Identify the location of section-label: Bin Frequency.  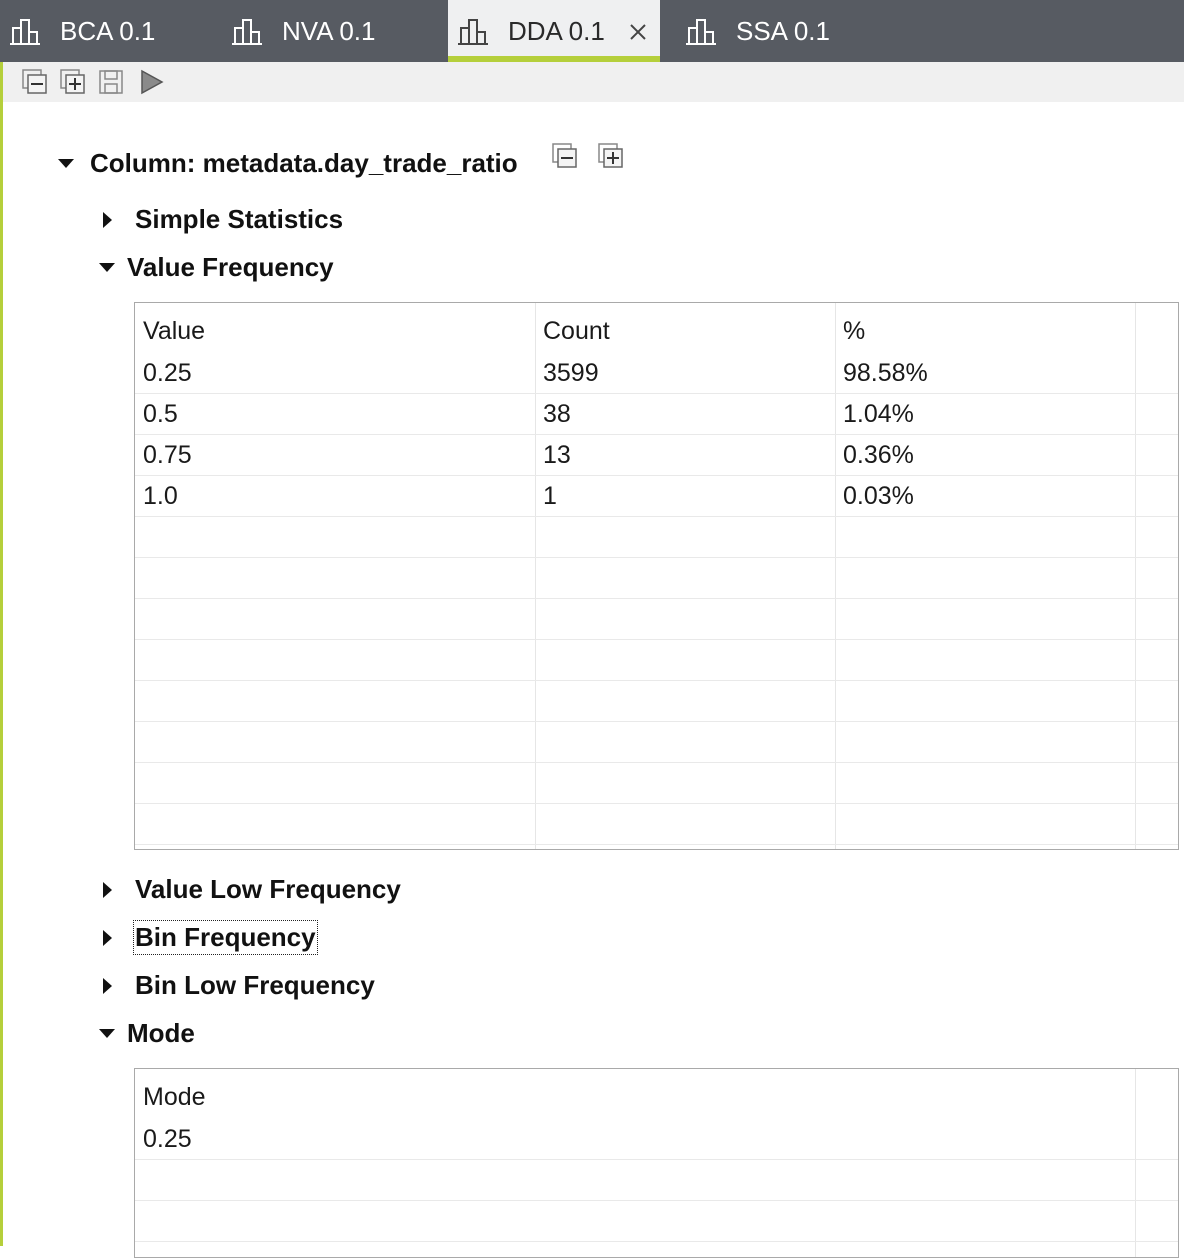
(225, 937).